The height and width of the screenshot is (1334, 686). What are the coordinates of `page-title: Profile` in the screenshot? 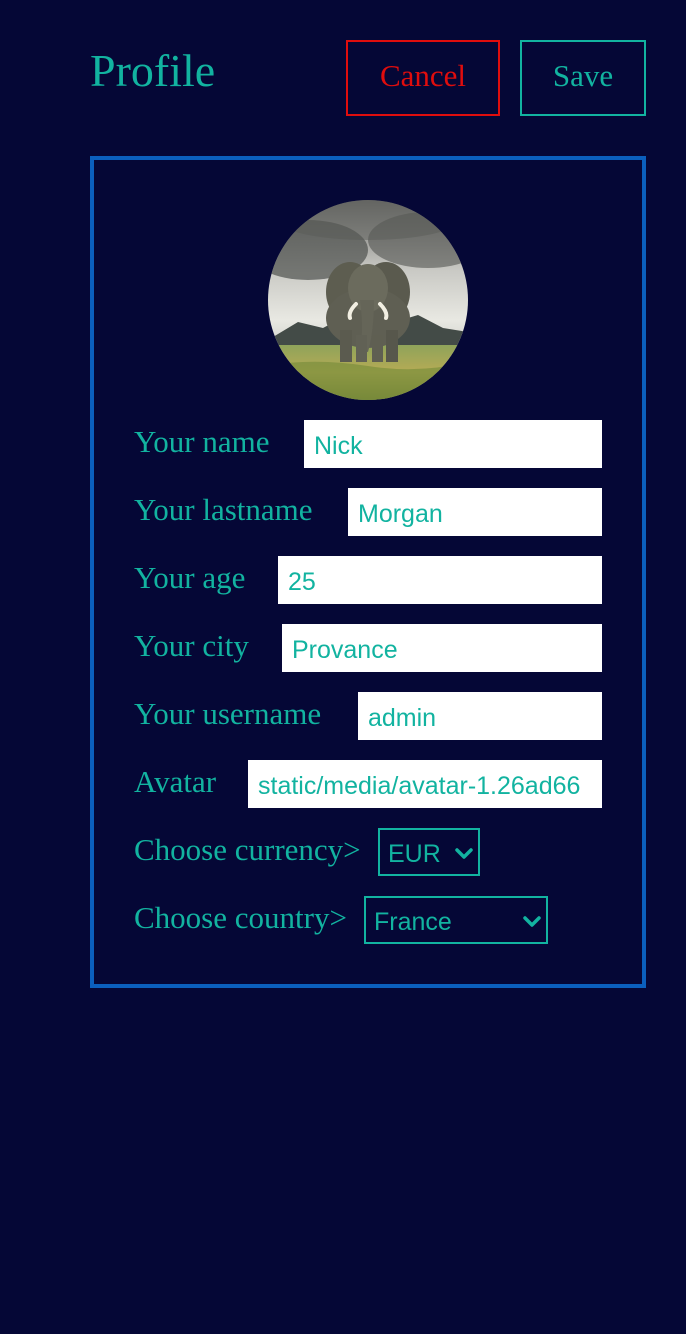 It's located at (153, 70).